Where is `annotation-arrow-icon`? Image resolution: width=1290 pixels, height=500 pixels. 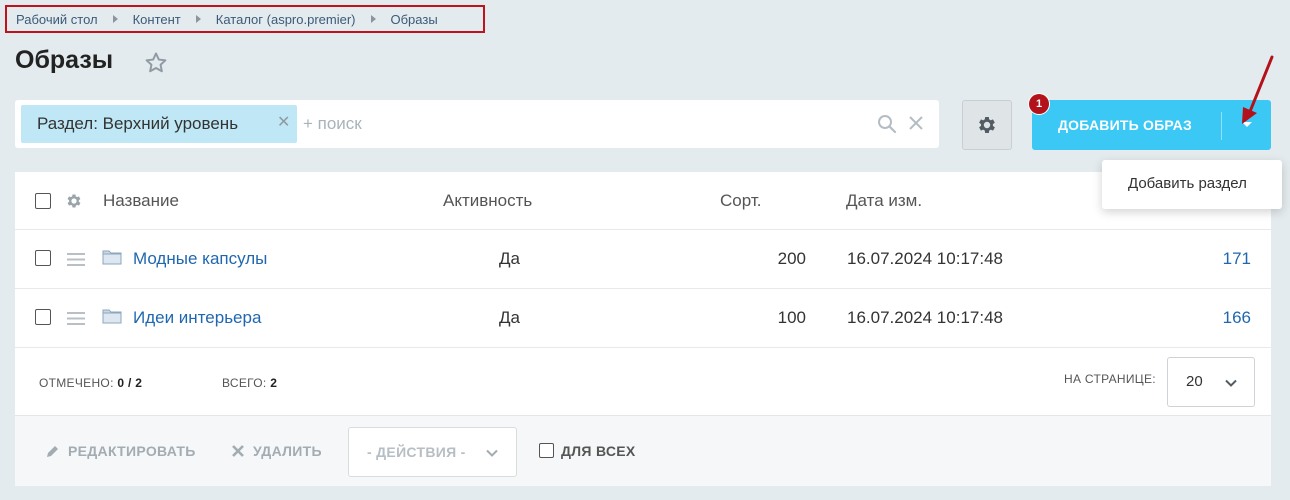
annotation-arrow-icon is located at coordinates (1258, 89).